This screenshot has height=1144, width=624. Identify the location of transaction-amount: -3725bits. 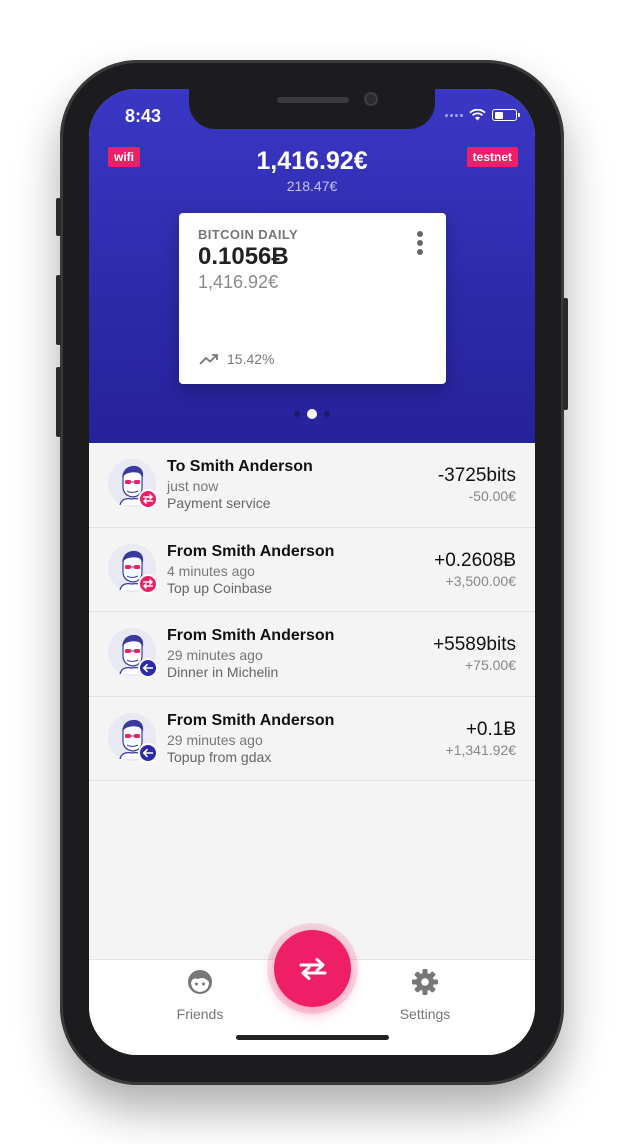
(476, 475).